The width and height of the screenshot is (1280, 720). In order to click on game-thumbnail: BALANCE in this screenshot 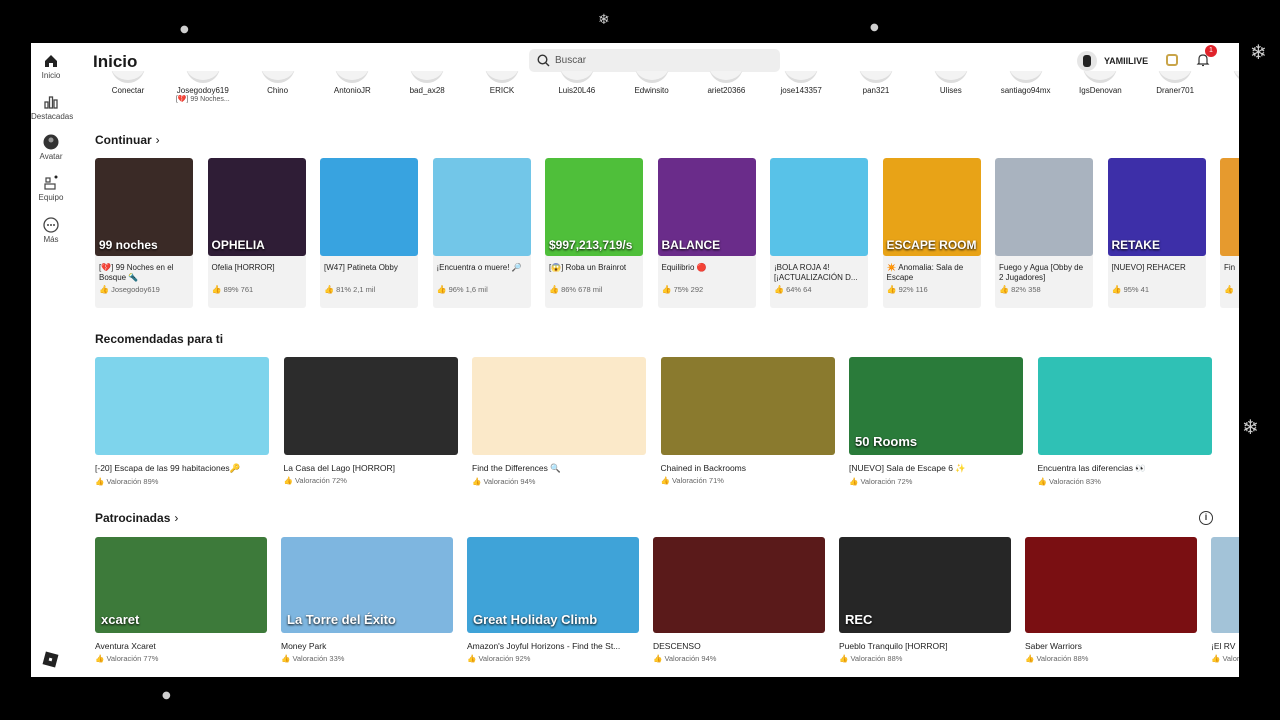, I will do `click(706, 207)`.